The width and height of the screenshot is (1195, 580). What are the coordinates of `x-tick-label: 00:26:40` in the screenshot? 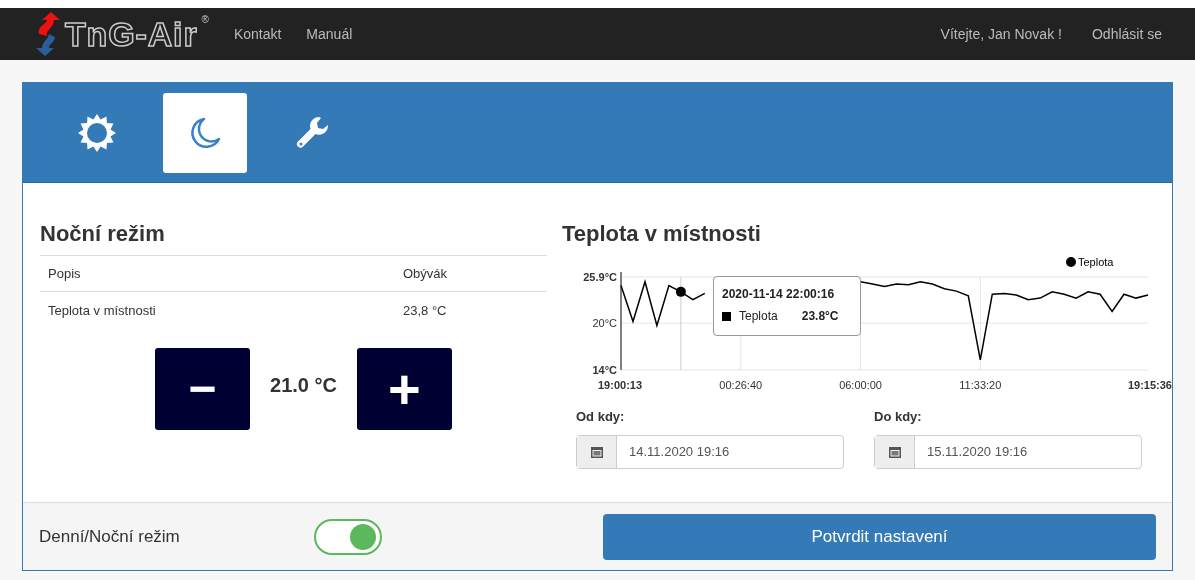 It's located at (741, 385).